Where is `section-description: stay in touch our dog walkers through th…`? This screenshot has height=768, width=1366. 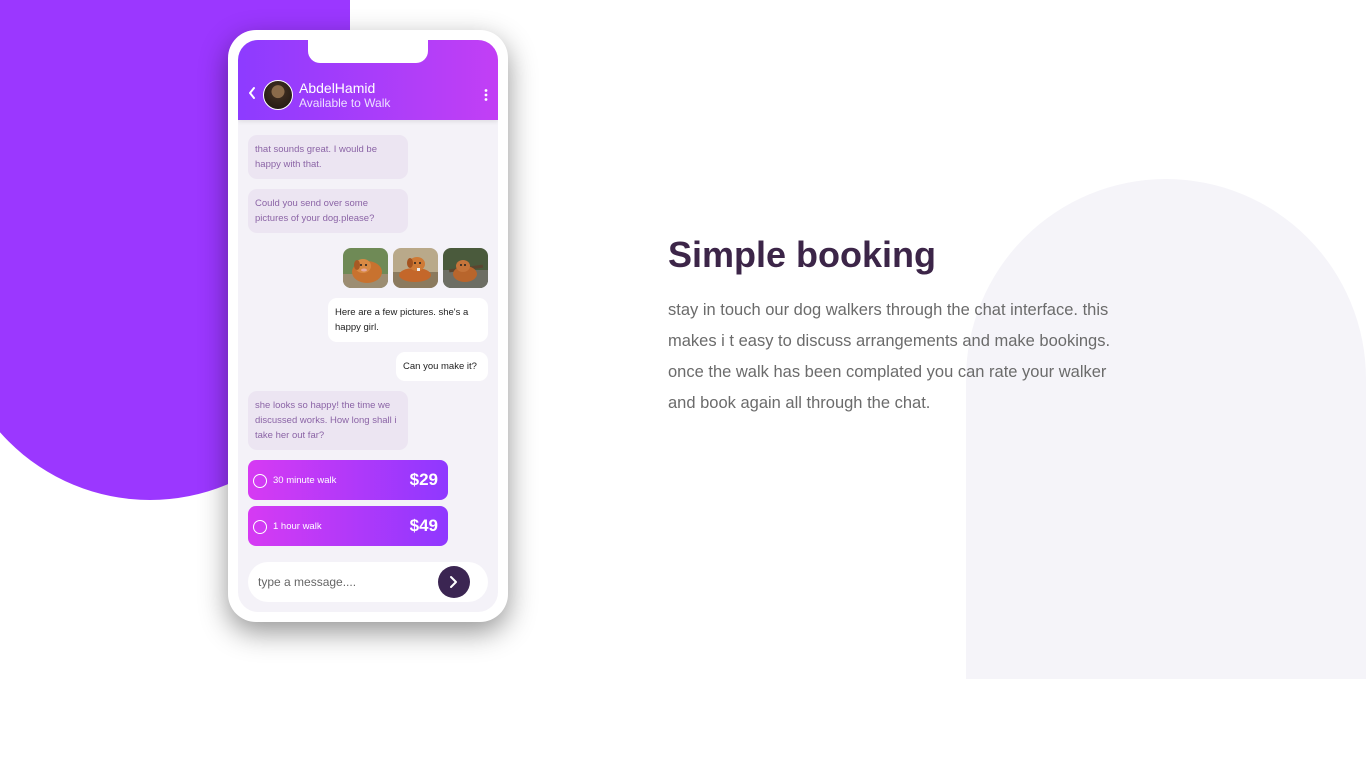 section-description: stay in touch our dog walkers through th… is located at coordinates (889, 356).